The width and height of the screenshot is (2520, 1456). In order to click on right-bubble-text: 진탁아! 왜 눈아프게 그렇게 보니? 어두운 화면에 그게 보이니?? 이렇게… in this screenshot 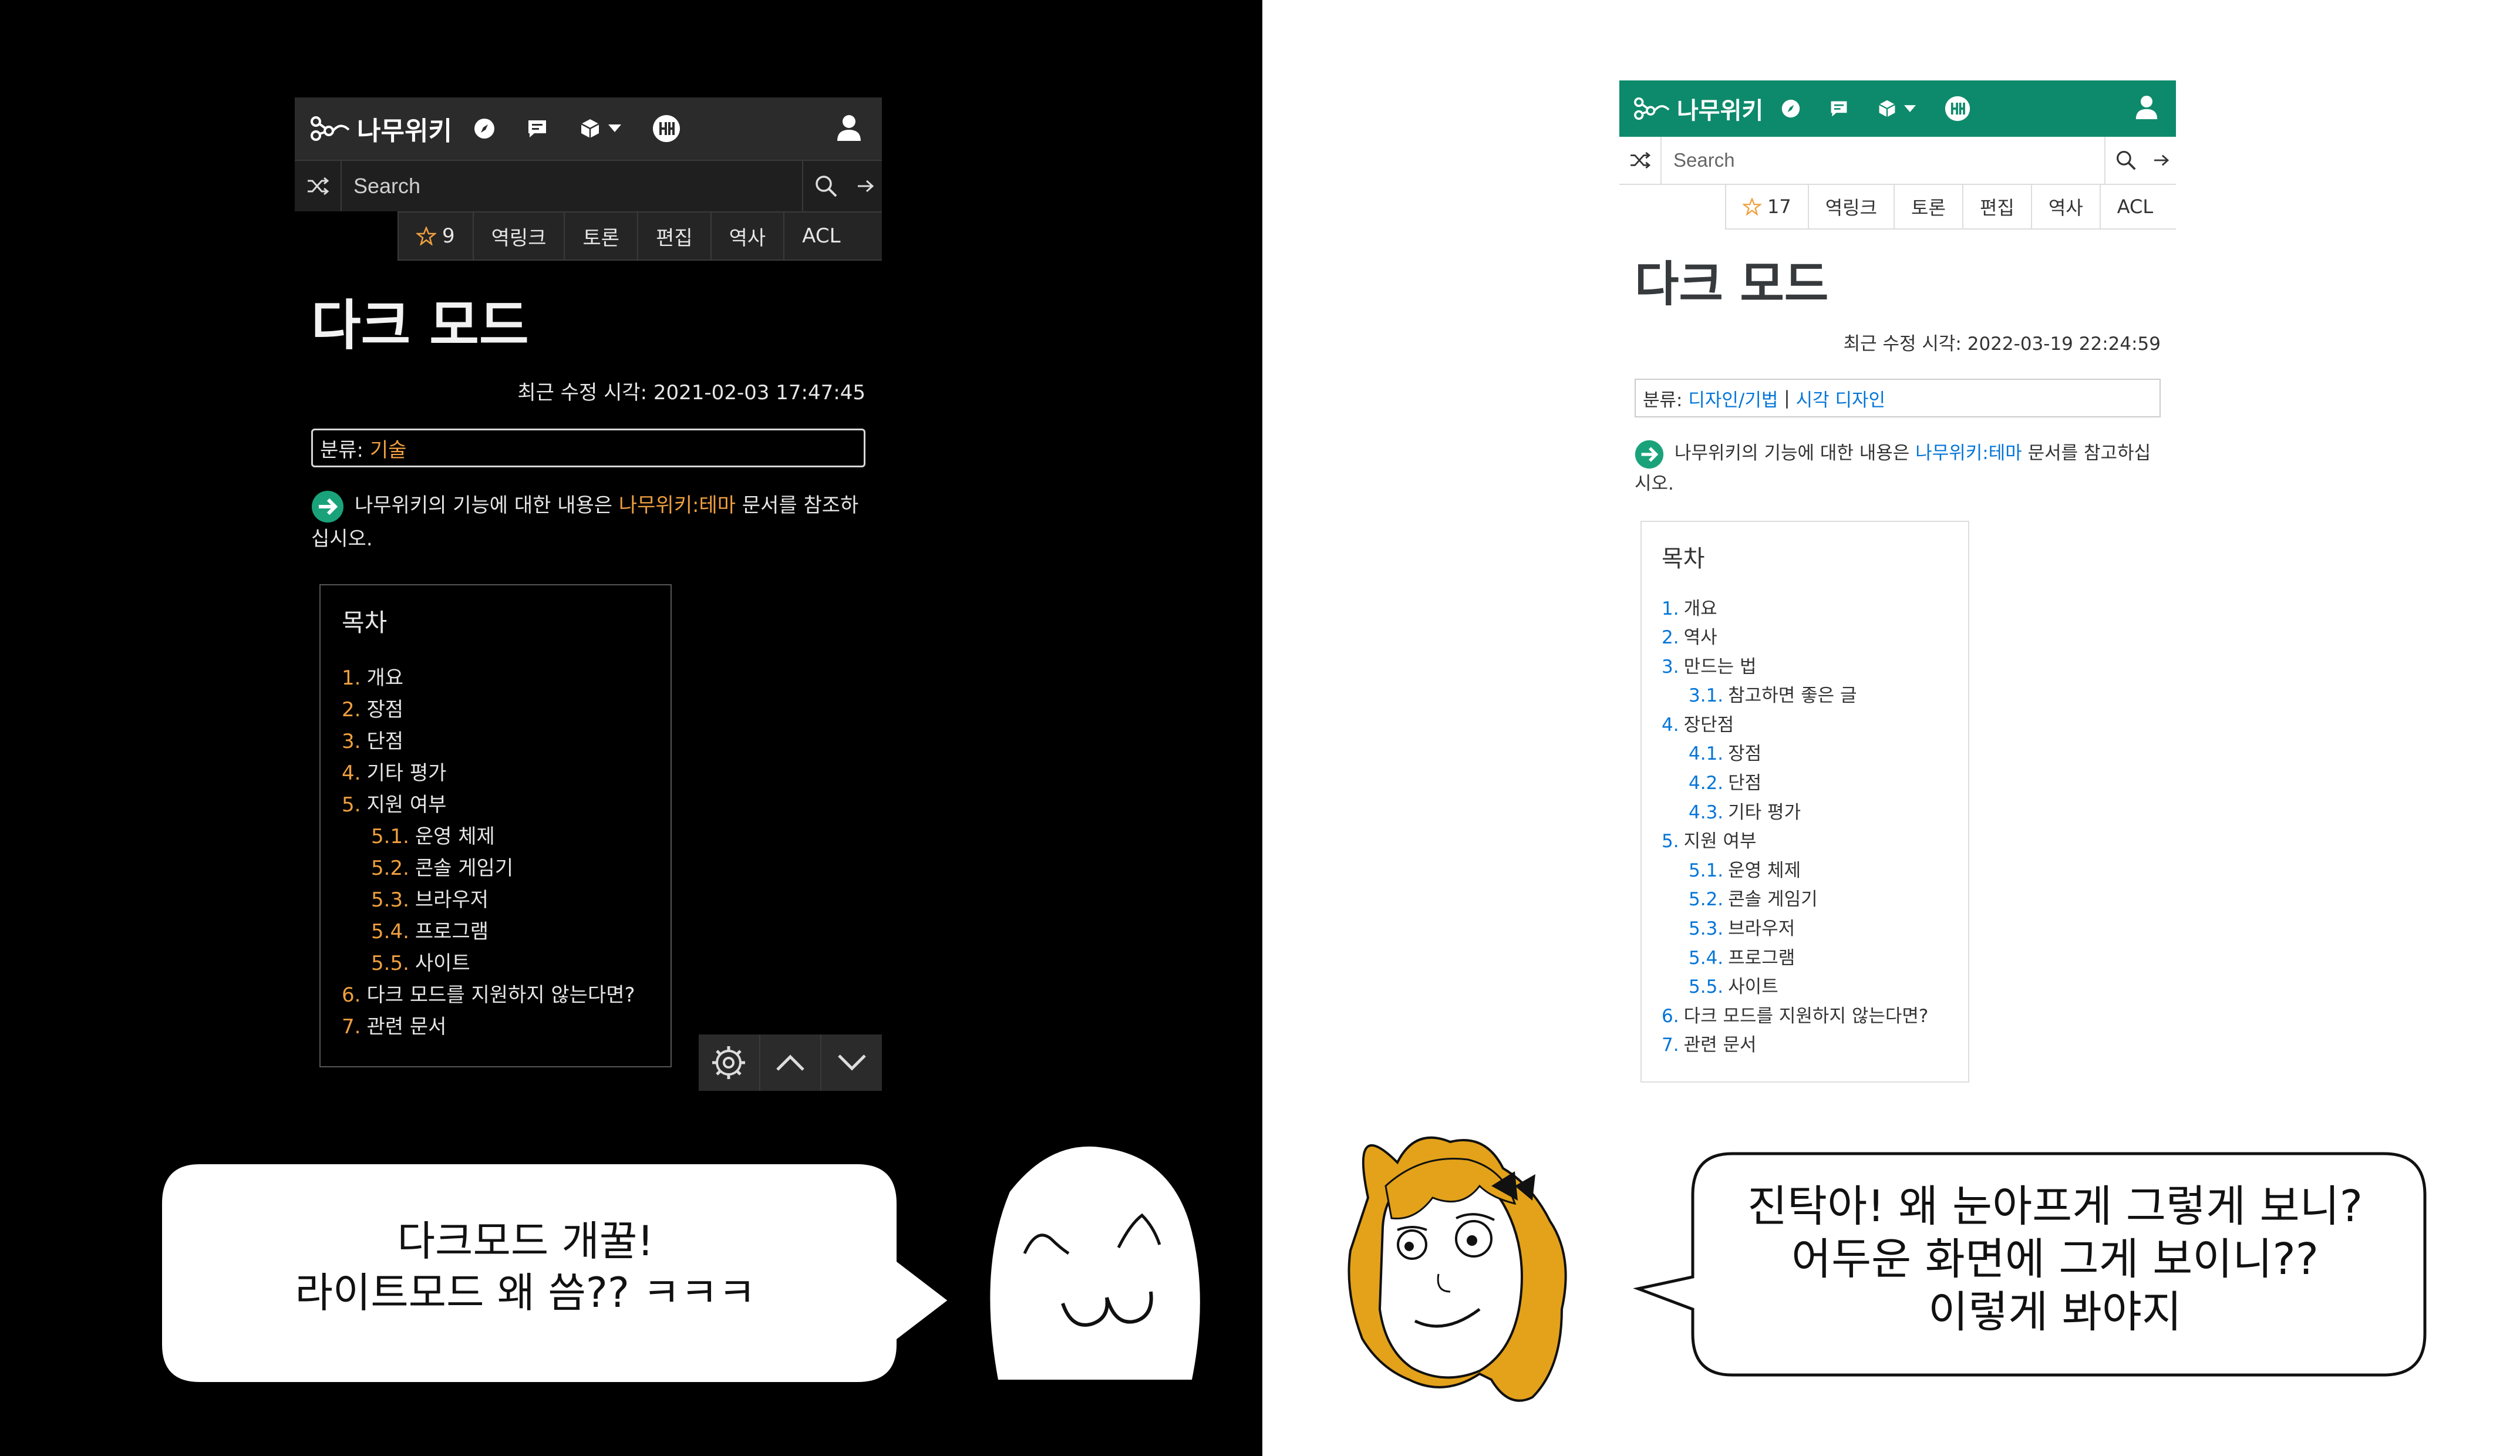, I will do `click(2055, 1259)`.